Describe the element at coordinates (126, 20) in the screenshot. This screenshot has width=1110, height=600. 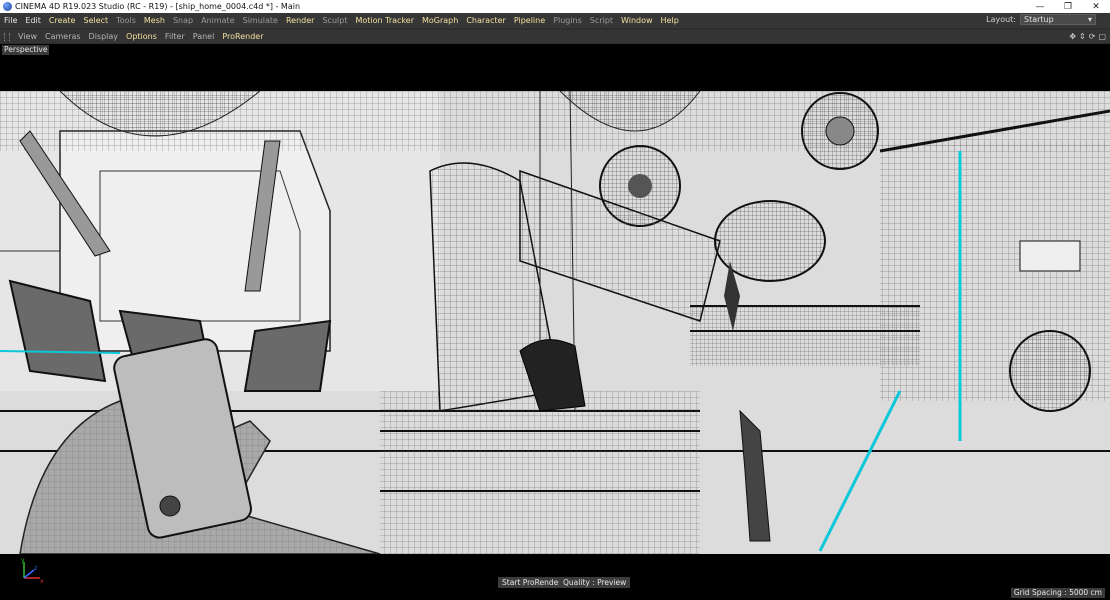
I see `menu-tools: Tools` at that location.